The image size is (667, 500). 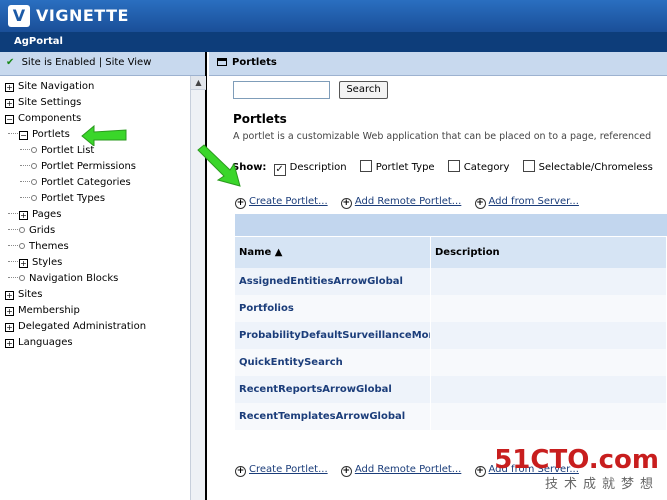 I want to click on tree-item-sites: + Sites, so click(x=23, y=295).